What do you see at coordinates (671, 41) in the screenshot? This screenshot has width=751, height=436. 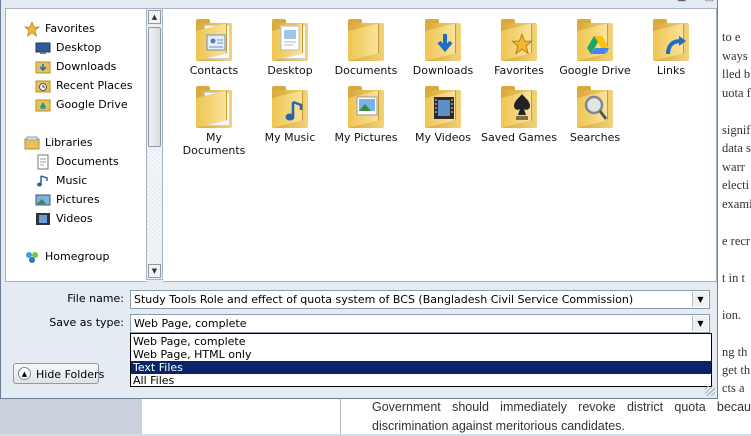 I see `links-folder-icon` at bounding box center [671, 41].